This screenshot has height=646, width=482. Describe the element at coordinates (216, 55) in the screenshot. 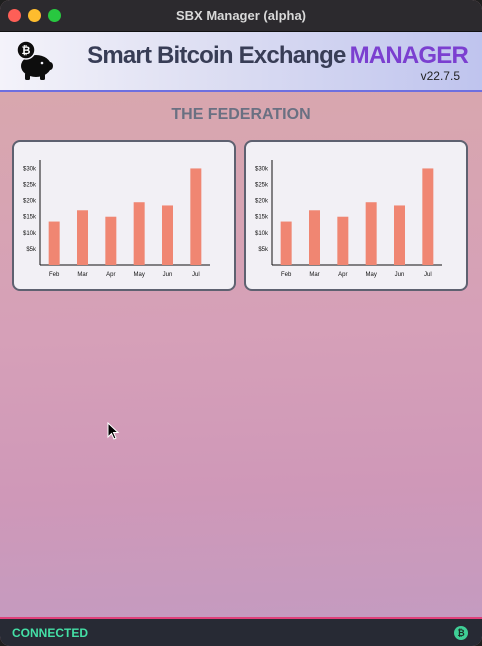

I see `app-title-main: Smart Bitcoin Exchange` at that location.